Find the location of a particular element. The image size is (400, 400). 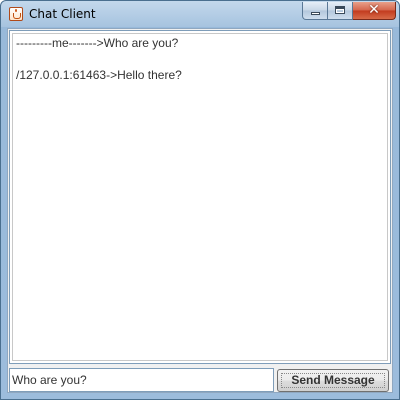

java-cup-icon is located at coordinates (16, 14).